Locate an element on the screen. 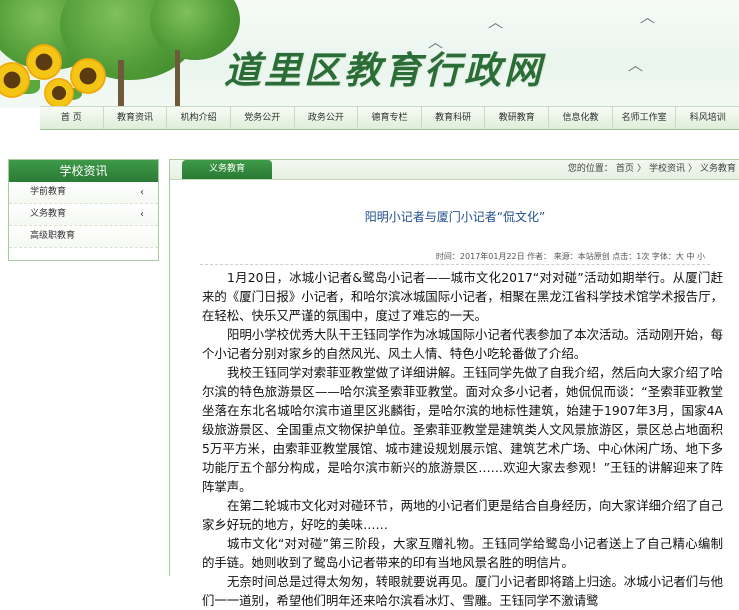 This screenshot has height=610, width=739. breadcrumb-home: 首页 is located at coordinates (625, 169).